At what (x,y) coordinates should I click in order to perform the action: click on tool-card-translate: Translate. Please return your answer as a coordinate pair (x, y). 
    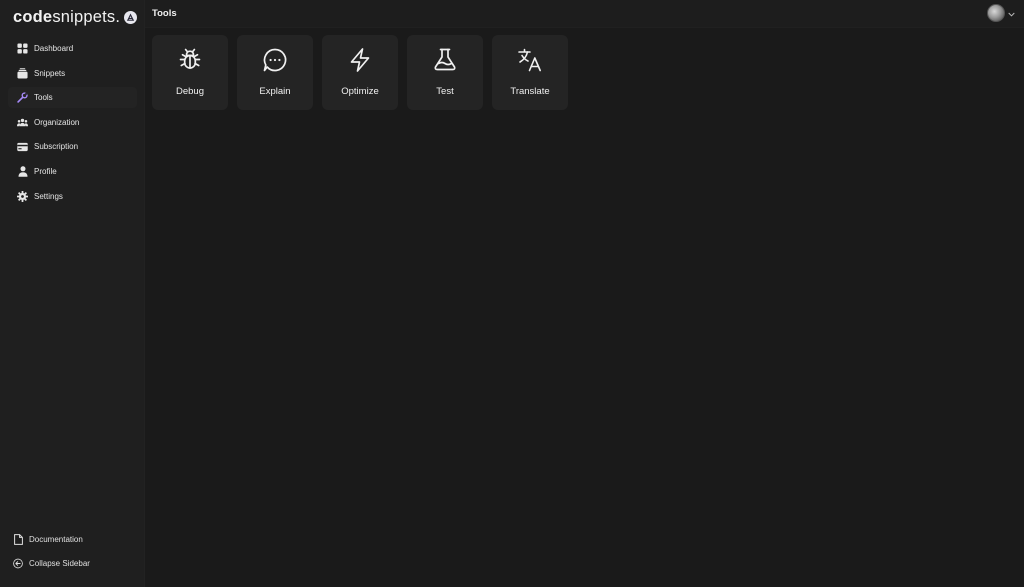
    Looking at the image, I should click on (530, 72).